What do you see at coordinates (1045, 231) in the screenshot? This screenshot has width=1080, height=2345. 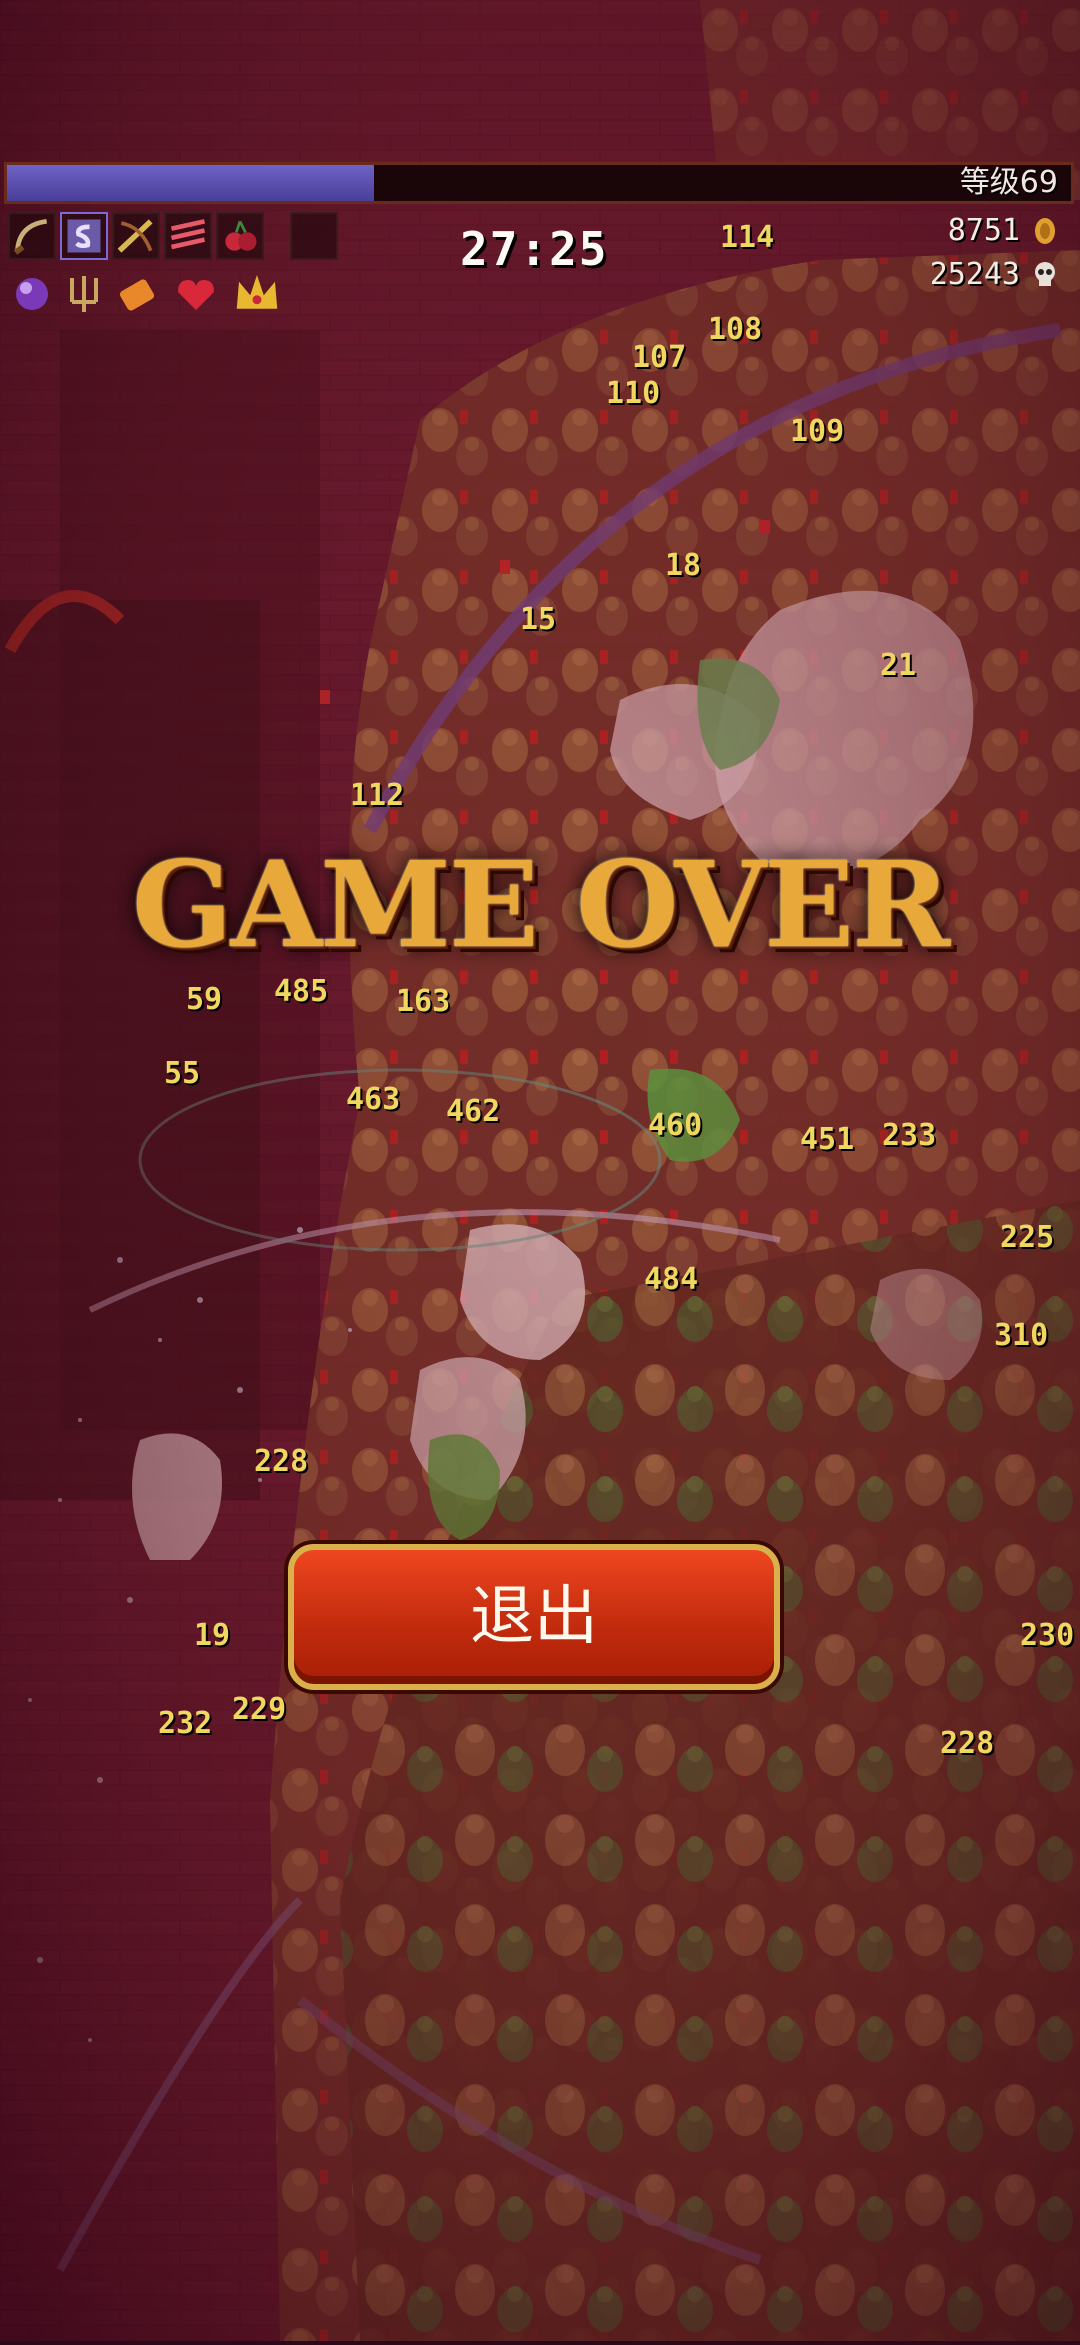 I see `coin-icon` at bounding box center [1045, 231].